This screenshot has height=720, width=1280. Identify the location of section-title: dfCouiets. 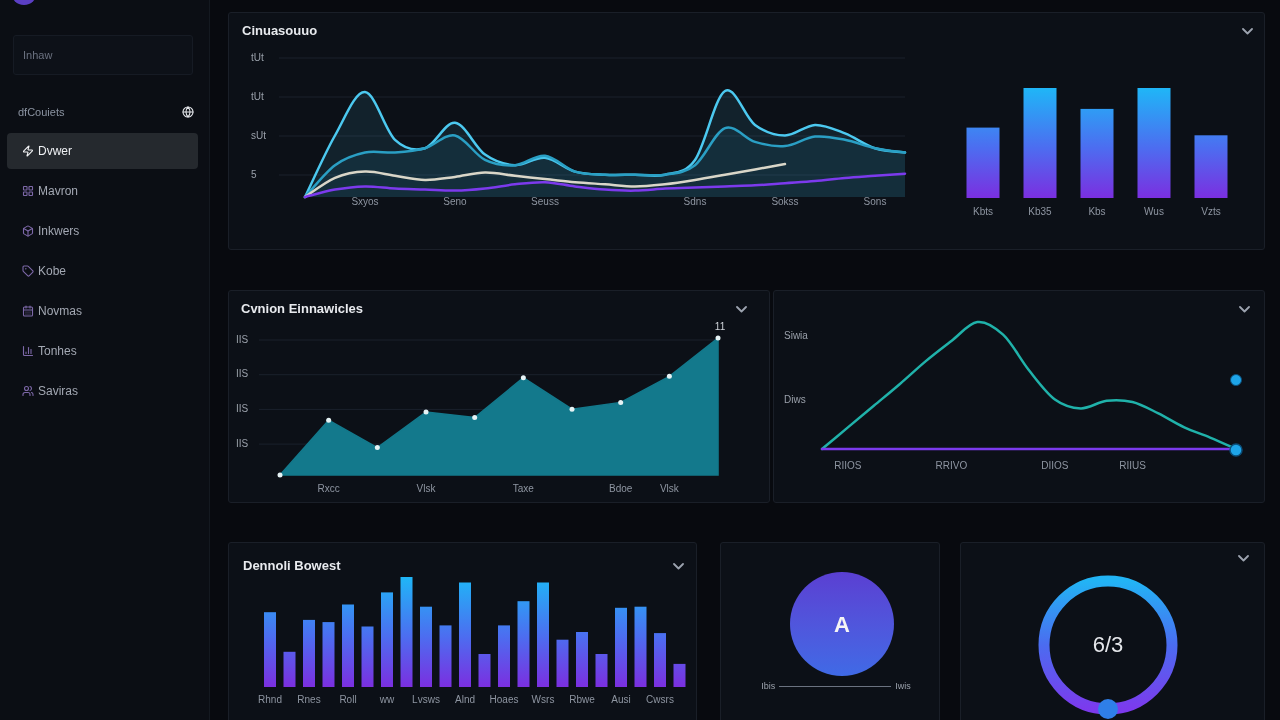
(41, 112).